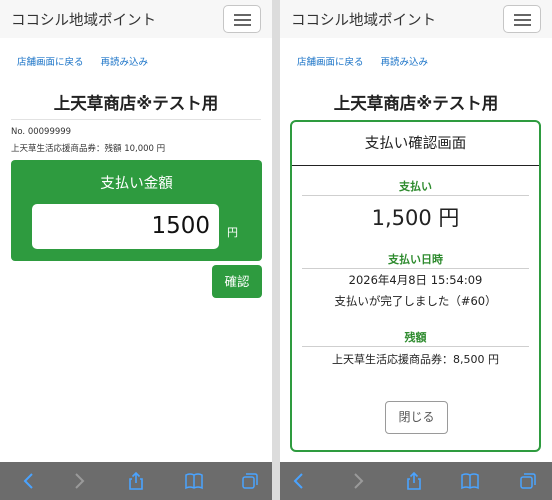 The height and width of the screenshot is (500, 552). Describe the element at coordinates (41, 132) in the screenshot. I see `card-number: No. 00099999` at that location.